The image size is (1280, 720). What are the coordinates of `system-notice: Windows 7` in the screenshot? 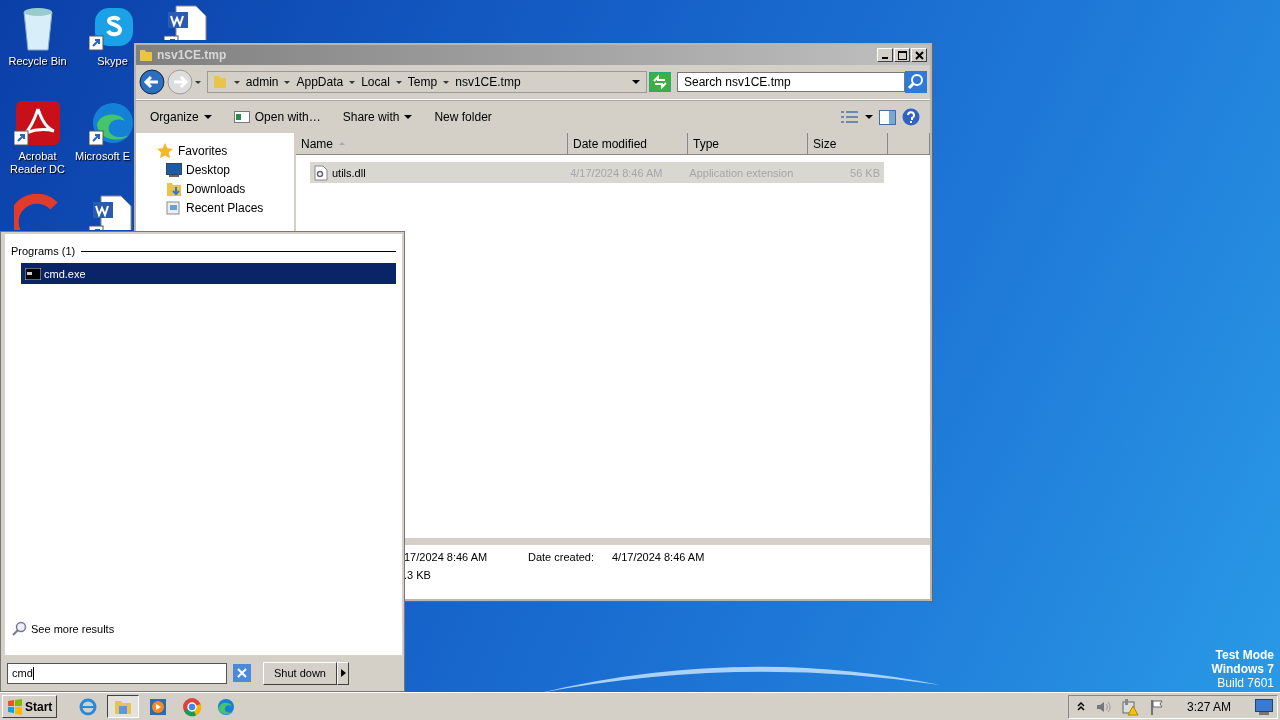 It's located at (1242, 669).